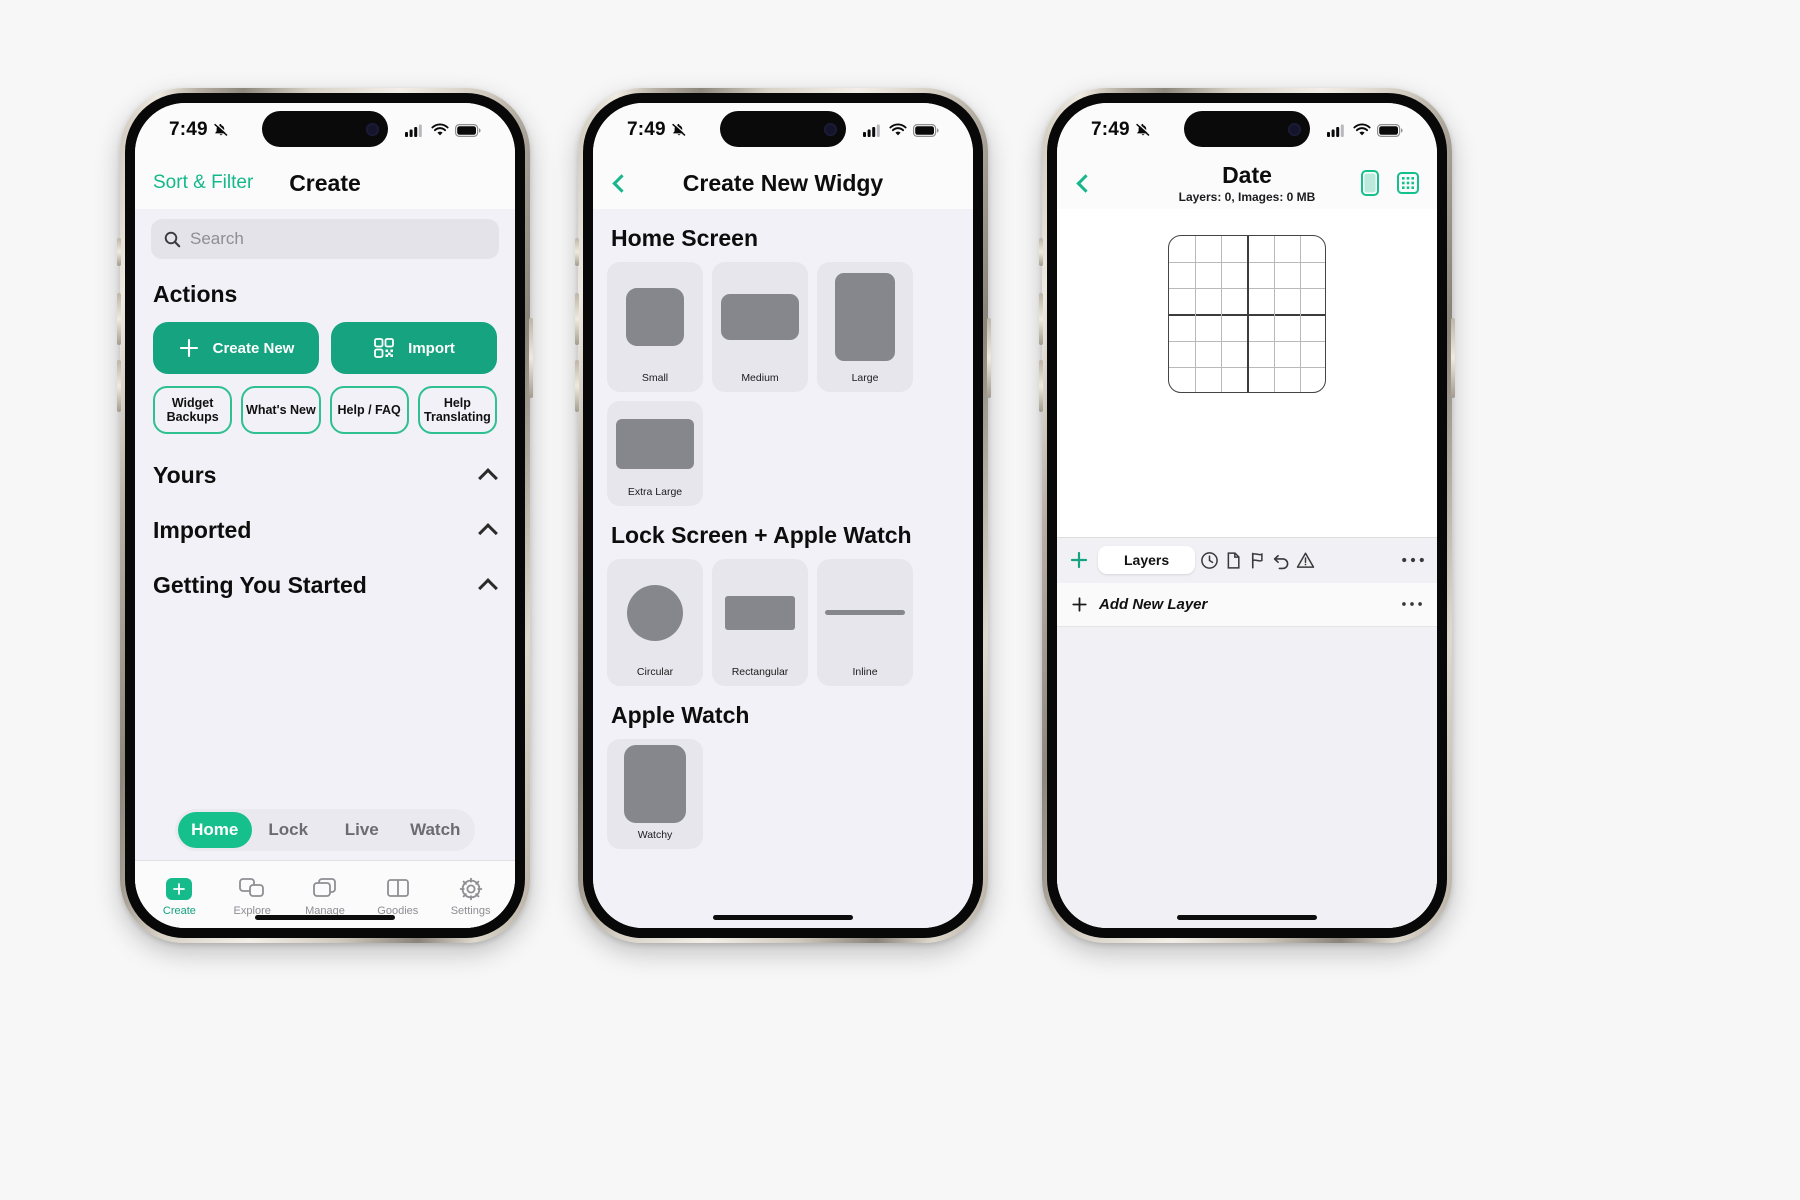 This screenshot has width=1800, height=1200. What do you see at coordinates (468, 130) in the screenshot?
I see `battery-icon` at bounding box center [468, 130].